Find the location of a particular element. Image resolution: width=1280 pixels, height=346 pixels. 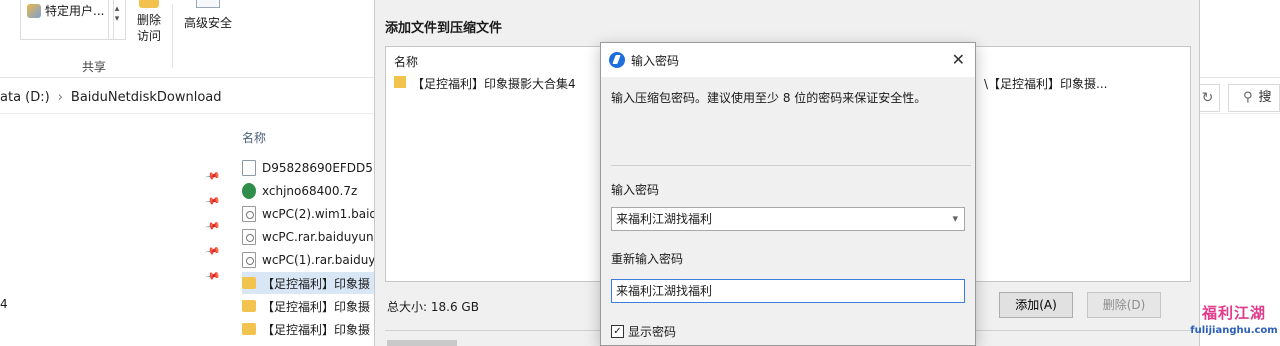

file-name: xchjno68400.7z is located at coordinates (310, 191).